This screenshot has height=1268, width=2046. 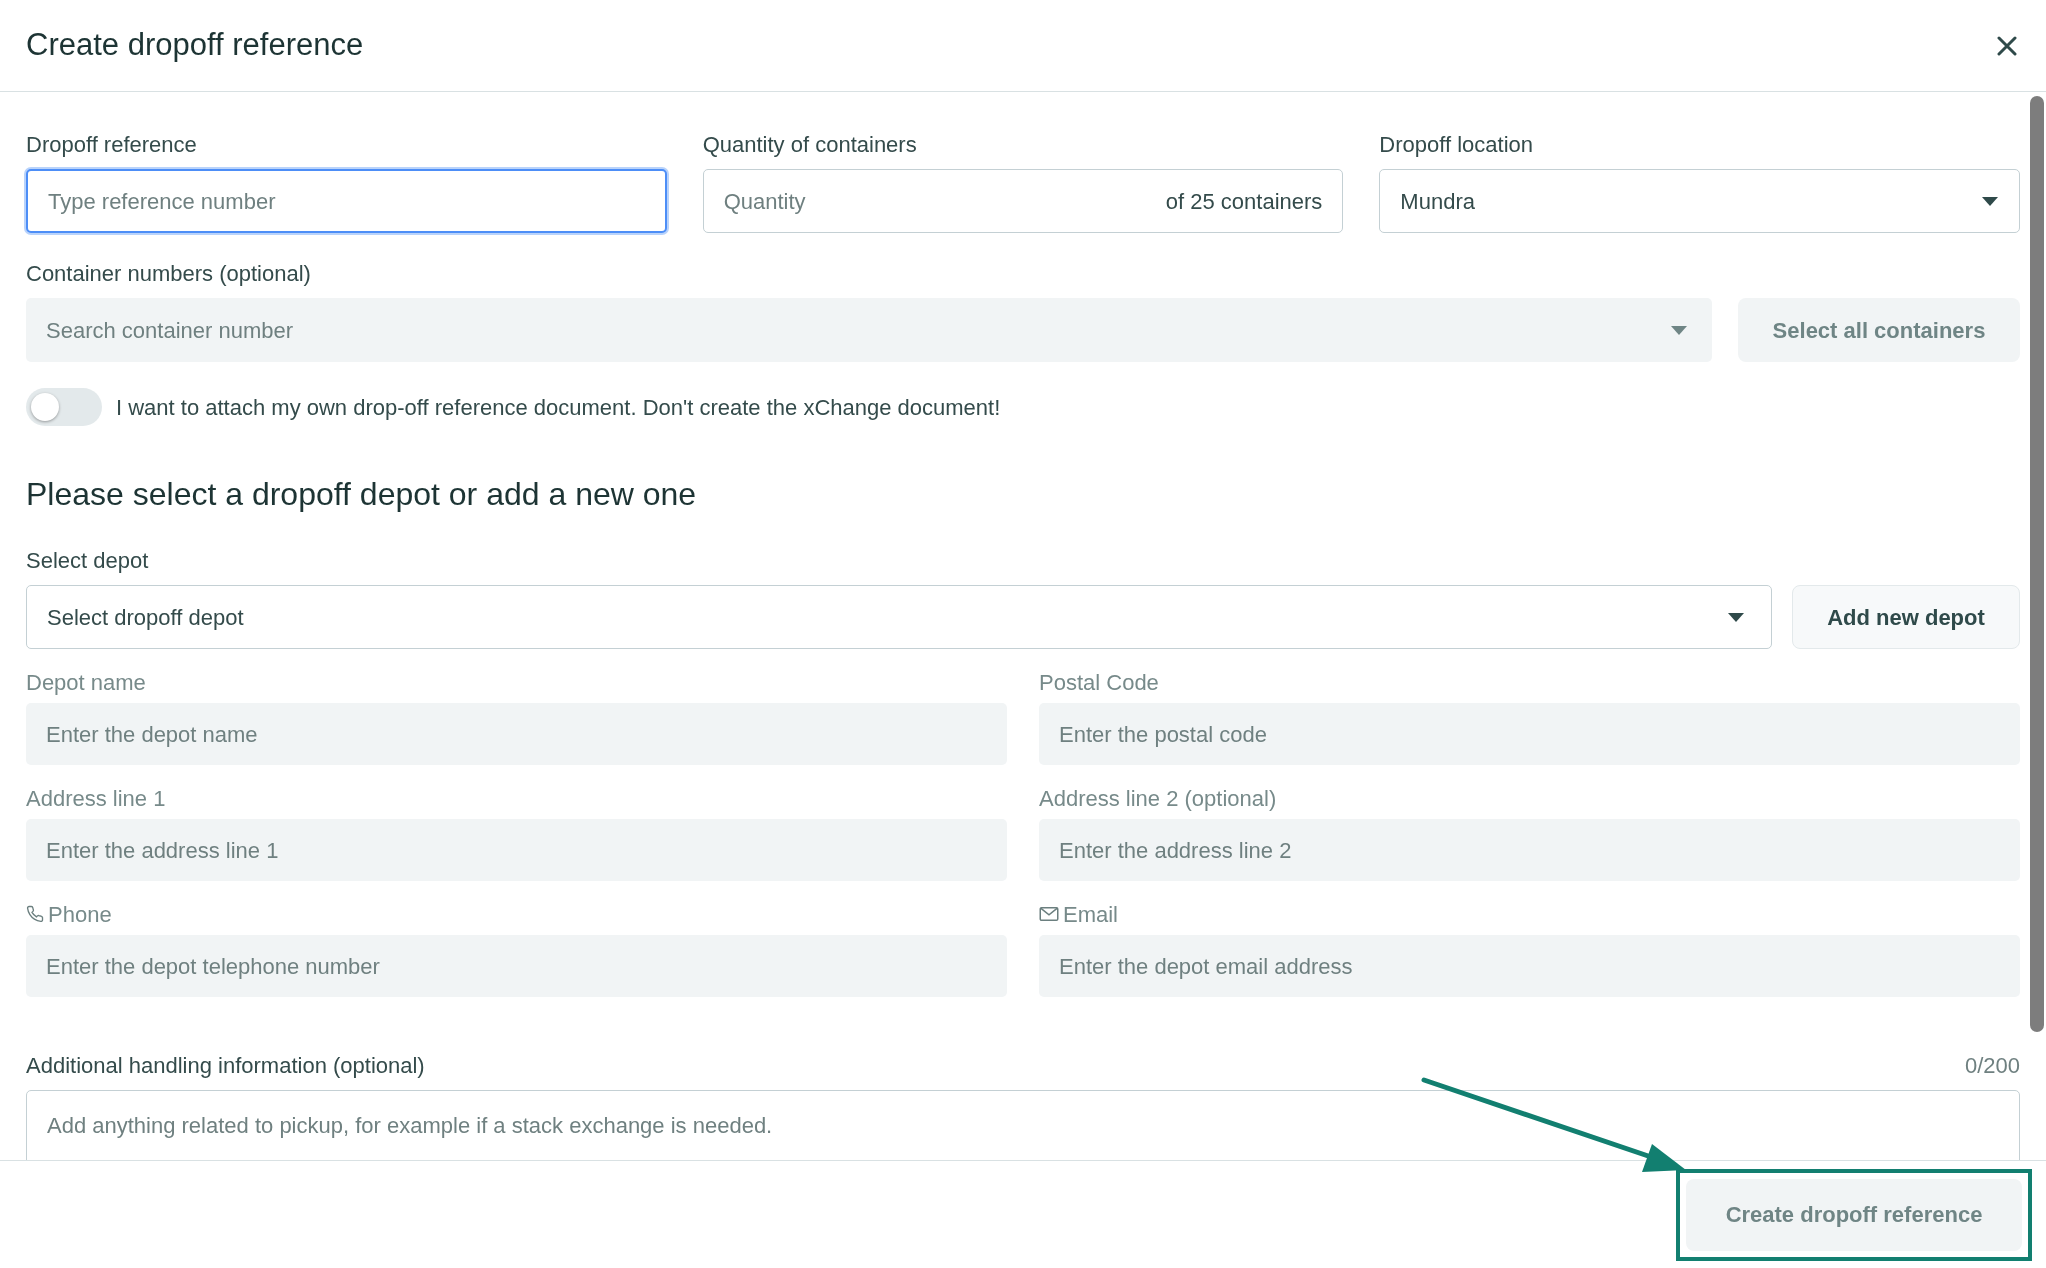 I want to click on reference-field: Type reference number, so click(x=346, y=201).